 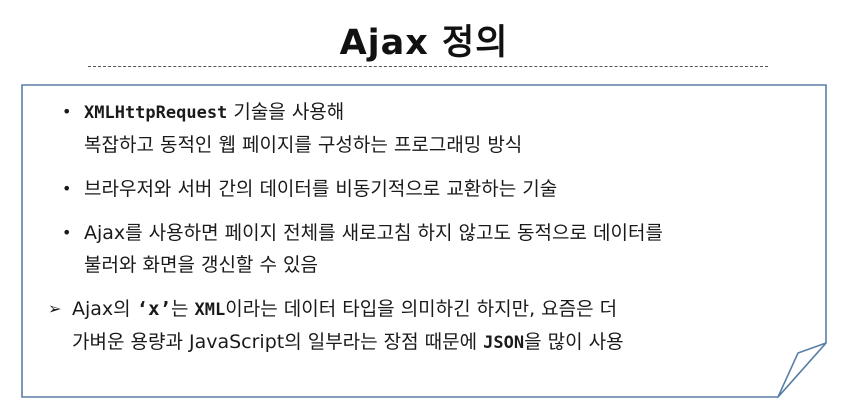 I want to click on item-text: 복잡하고 동적인 웹 페이지를 구성하는 프로그래밍 방식, so click(x=303, y=145).